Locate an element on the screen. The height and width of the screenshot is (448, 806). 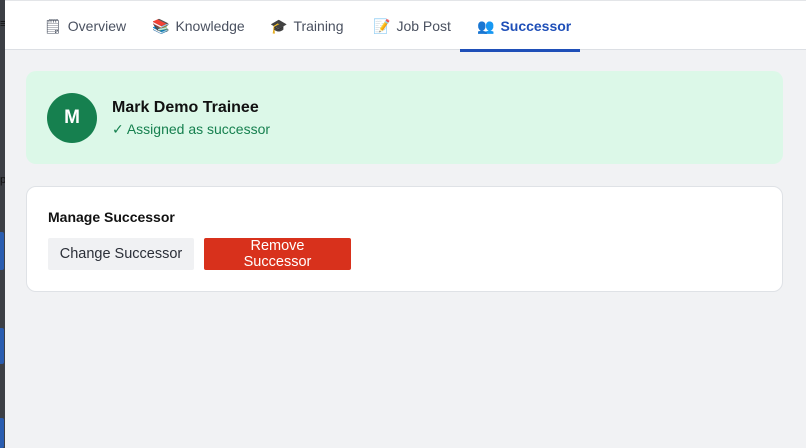
tab-overview: 🗒 Overview is located at coordinates (85, 25).